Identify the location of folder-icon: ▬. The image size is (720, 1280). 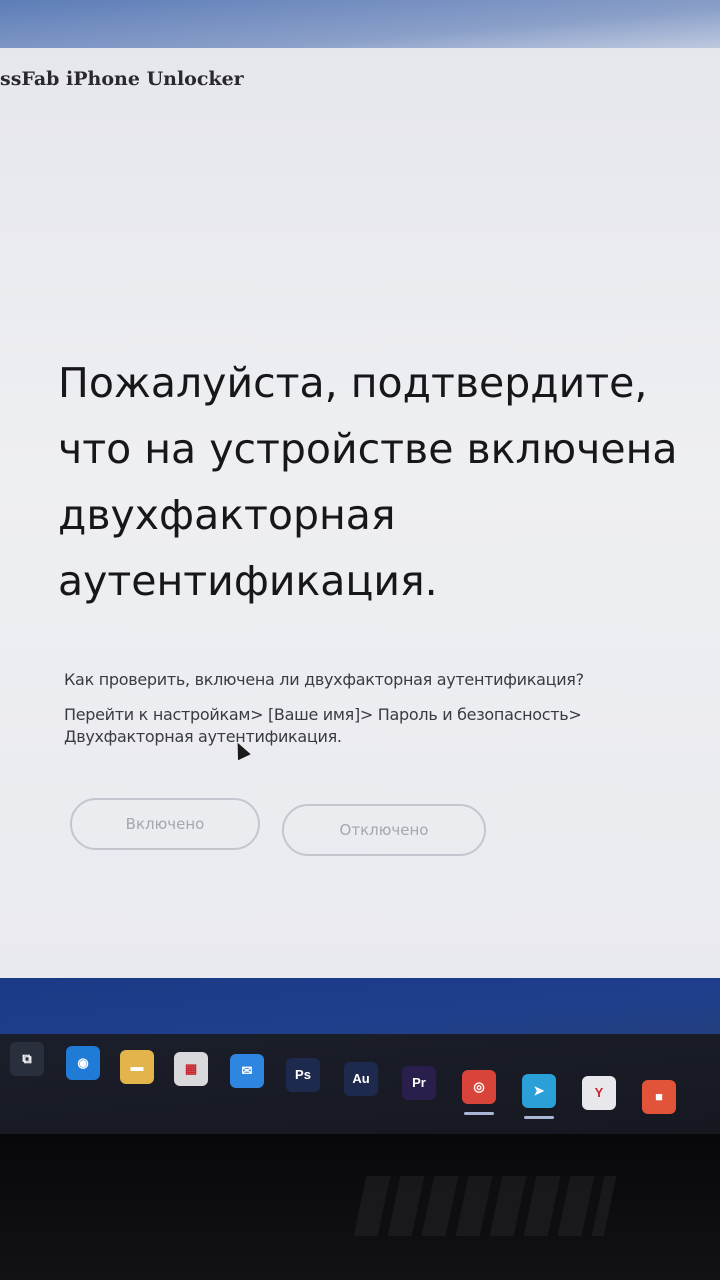
(137, 1067).